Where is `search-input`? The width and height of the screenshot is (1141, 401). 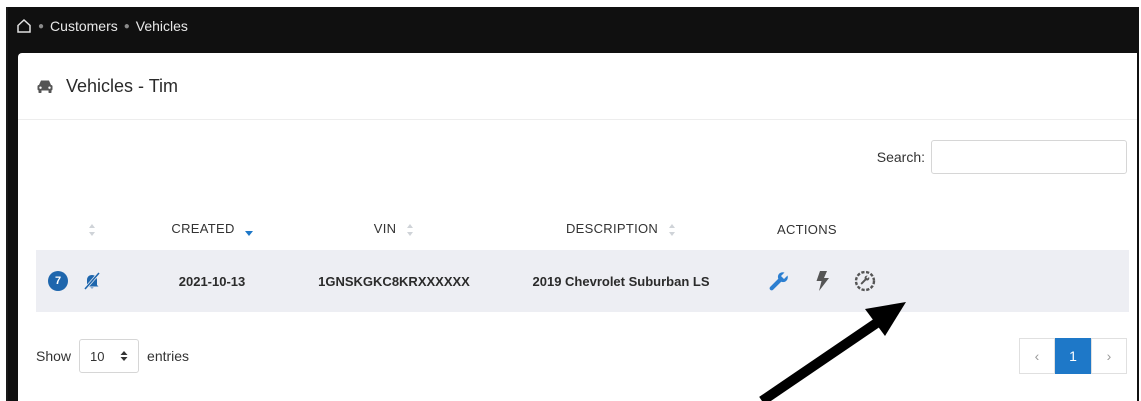 search-input is located at coordinates (1029, 157).